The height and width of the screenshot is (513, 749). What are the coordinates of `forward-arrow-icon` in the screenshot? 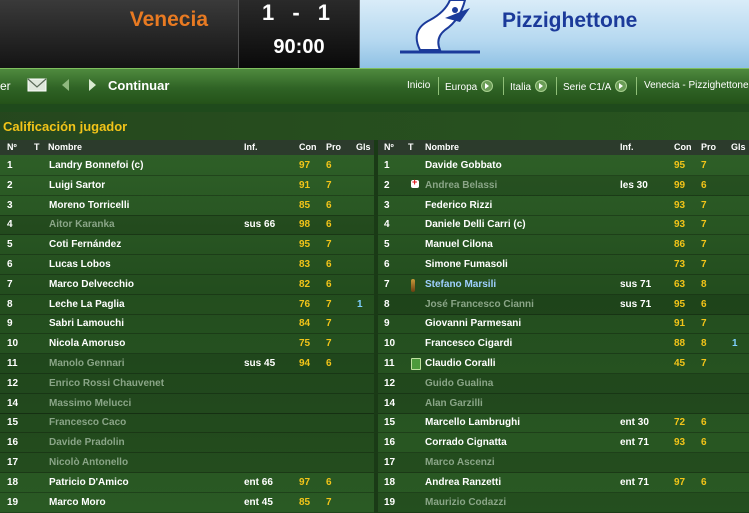 It's located at (93, 85).